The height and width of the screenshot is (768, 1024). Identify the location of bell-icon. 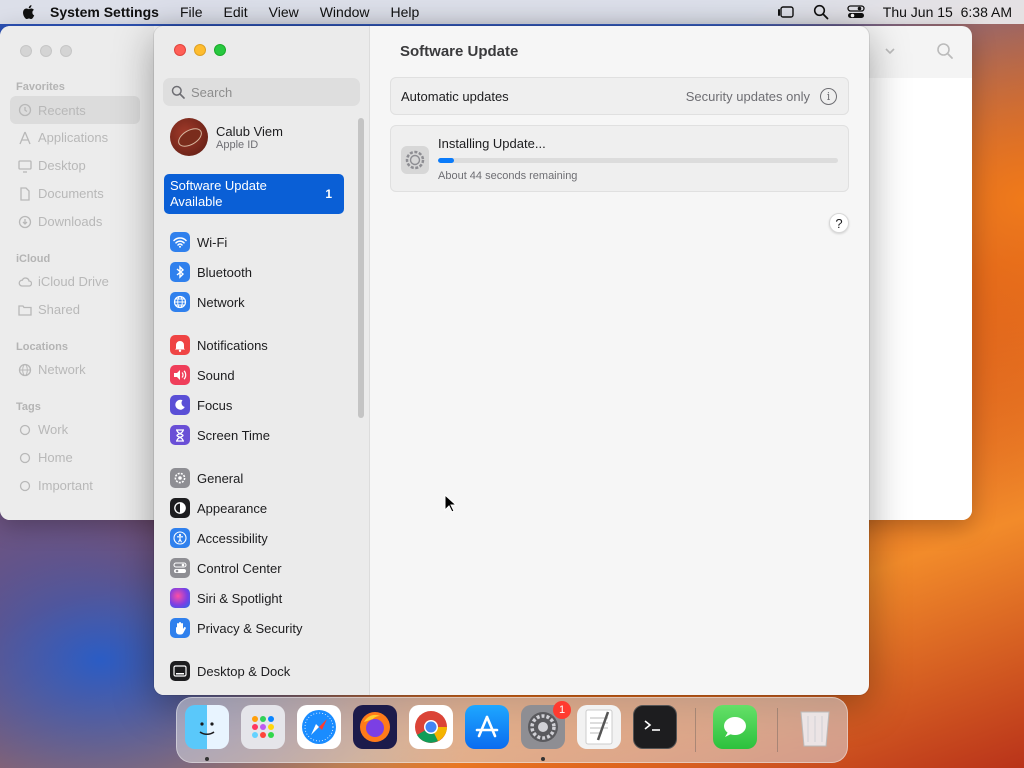
(180, 345).